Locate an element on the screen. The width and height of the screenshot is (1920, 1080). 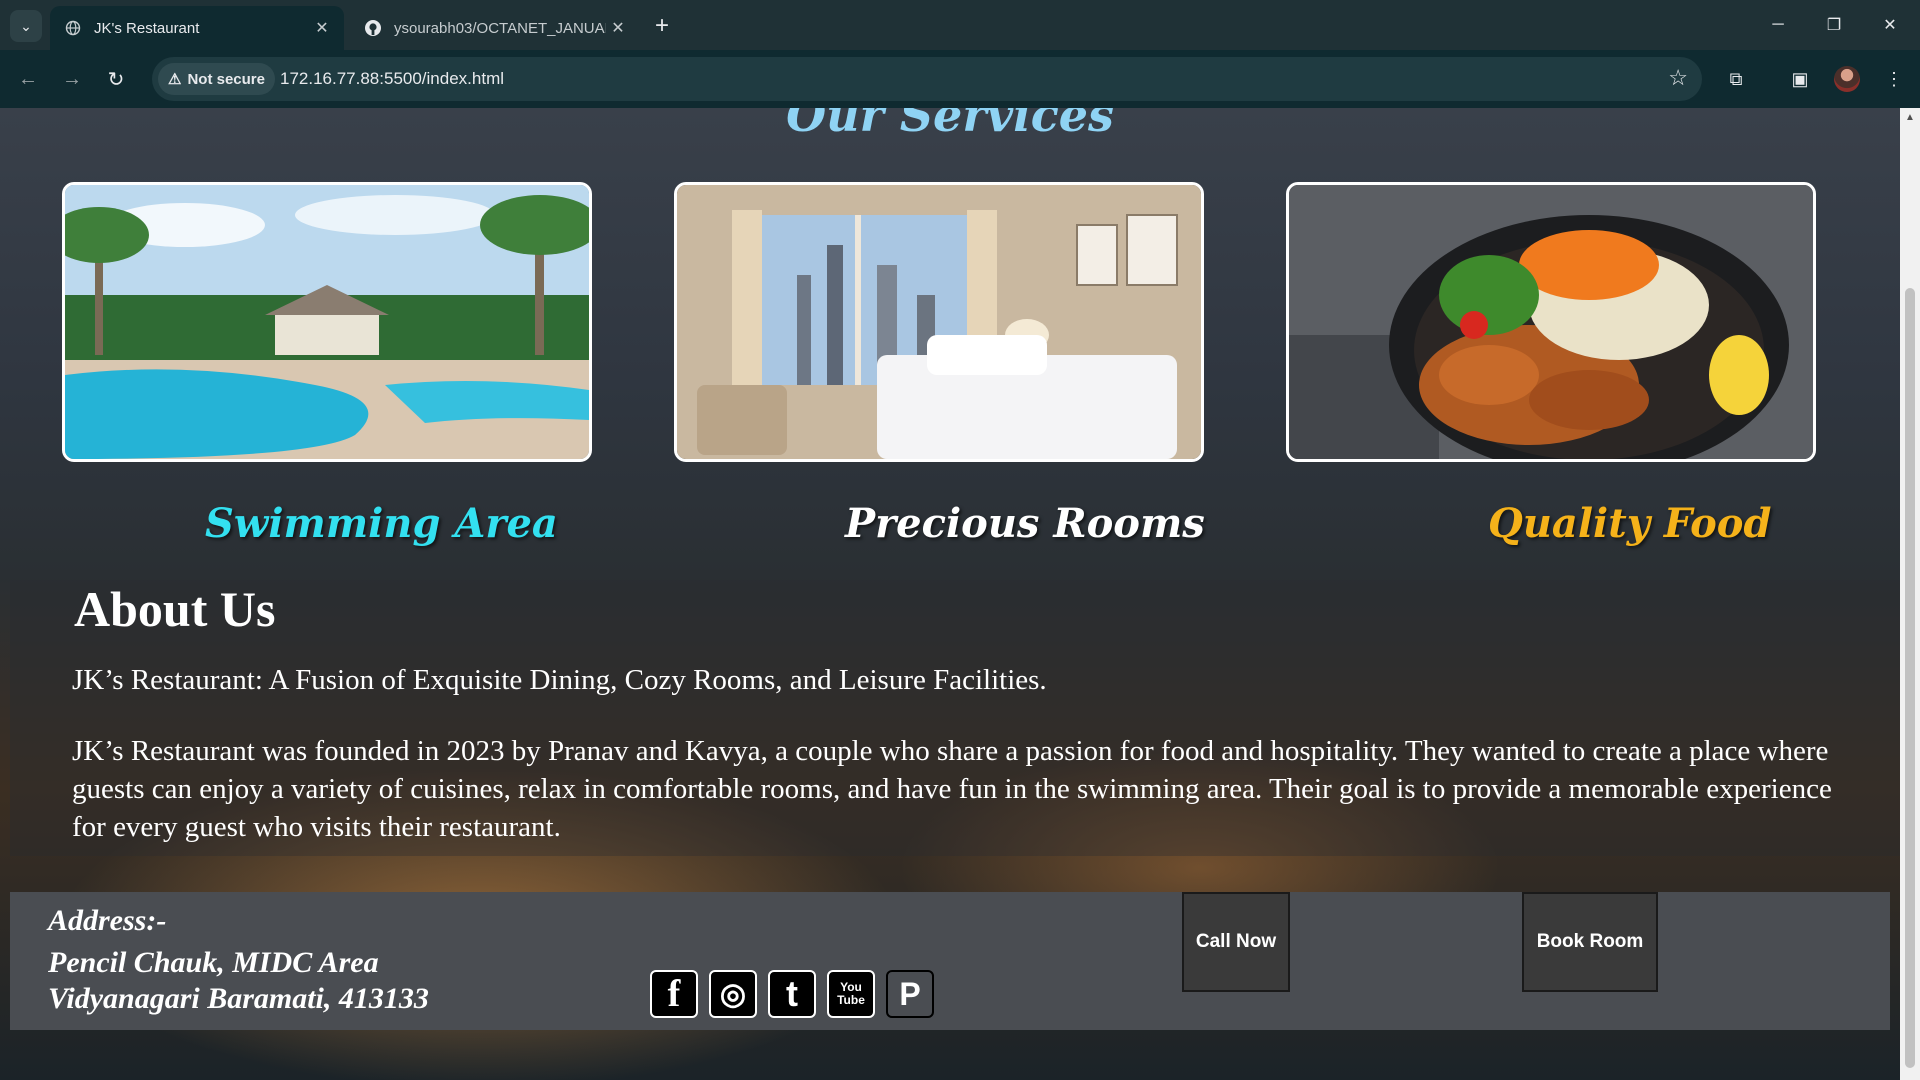
facebook-icon: f is located at coordinates (674, 994).